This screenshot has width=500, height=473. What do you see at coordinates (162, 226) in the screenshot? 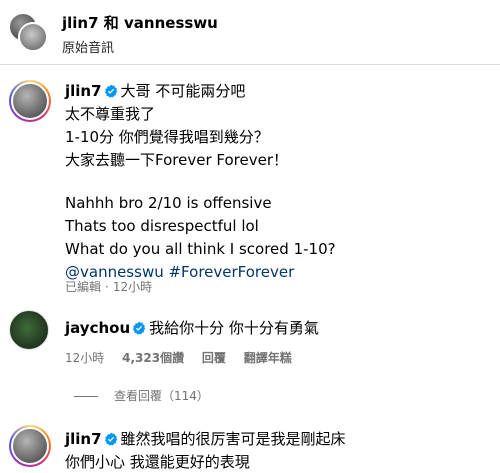
I see `comment-text-line: Thats too disrespectful lol` at bounding box center [162, 226].